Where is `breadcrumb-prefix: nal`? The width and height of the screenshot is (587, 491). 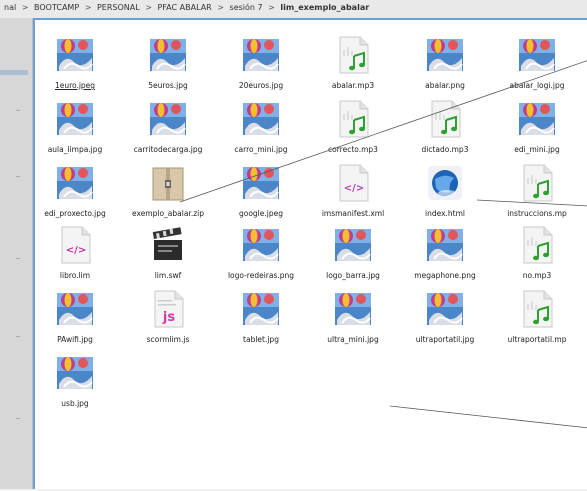
breadcrumb-prefix: nal is located at coordinates (10, 7).